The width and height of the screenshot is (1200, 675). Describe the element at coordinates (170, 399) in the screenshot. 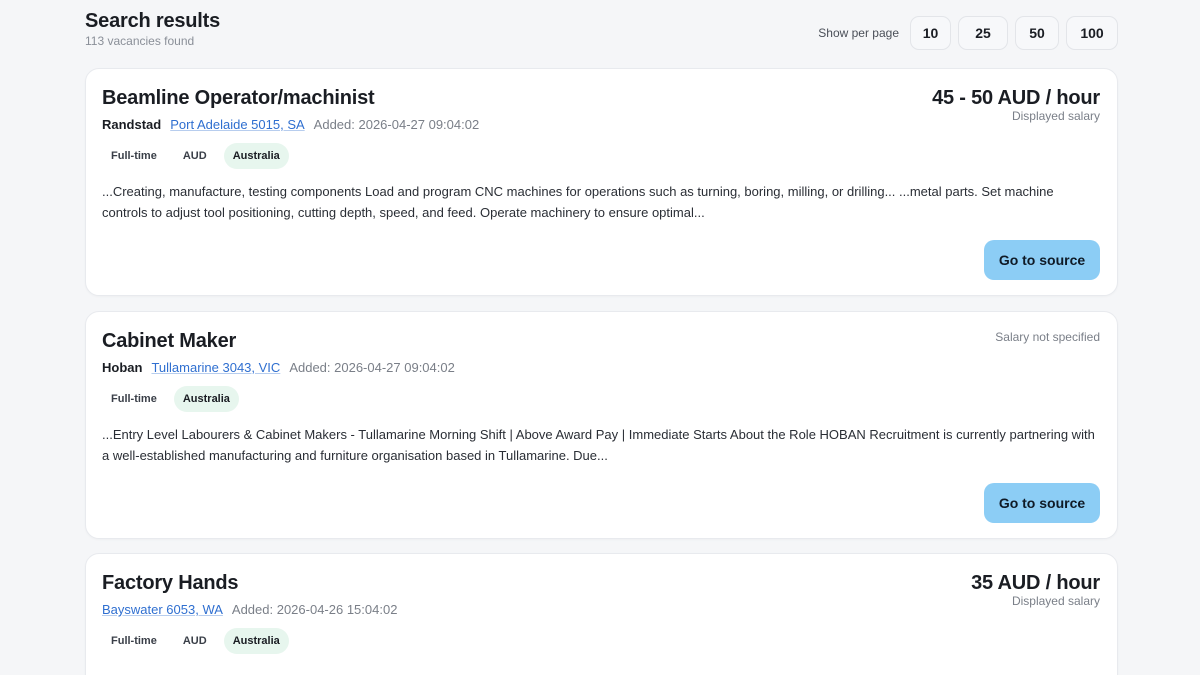

I see `job-tags: Full-time Australia` at that location.